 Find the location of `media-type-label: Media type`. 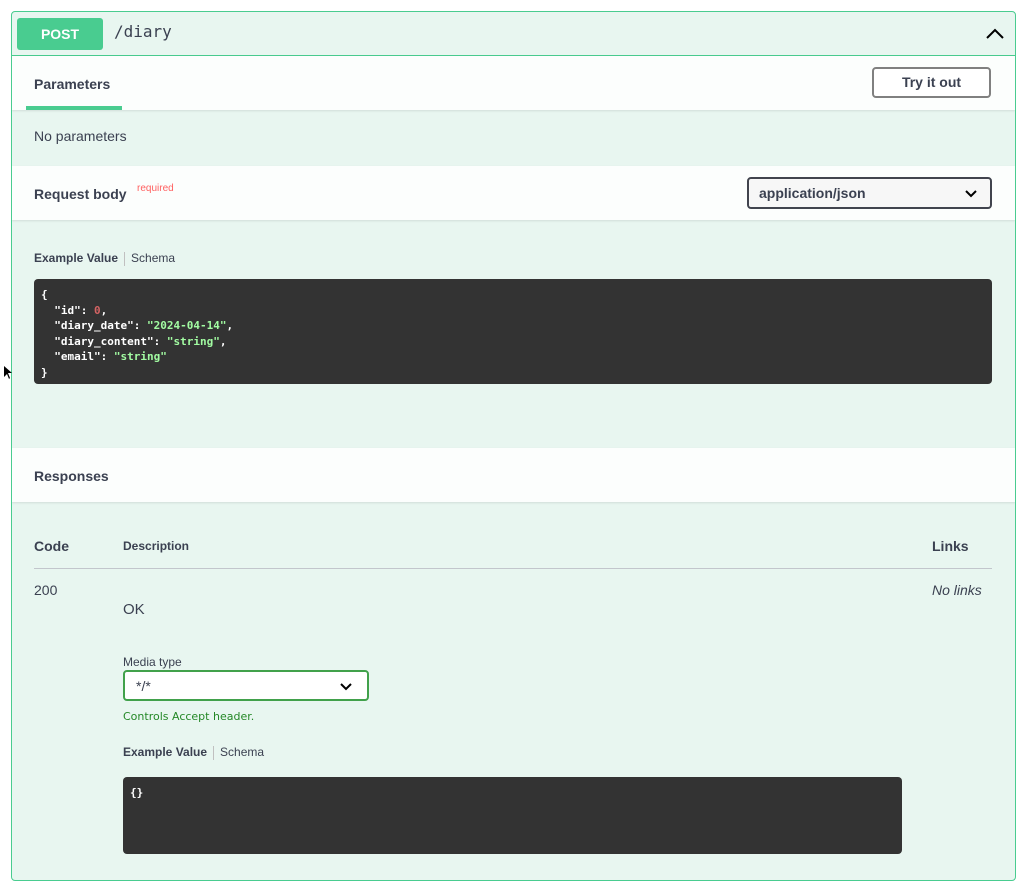

media-type-label: Media type is located at coordinates (152, 662).